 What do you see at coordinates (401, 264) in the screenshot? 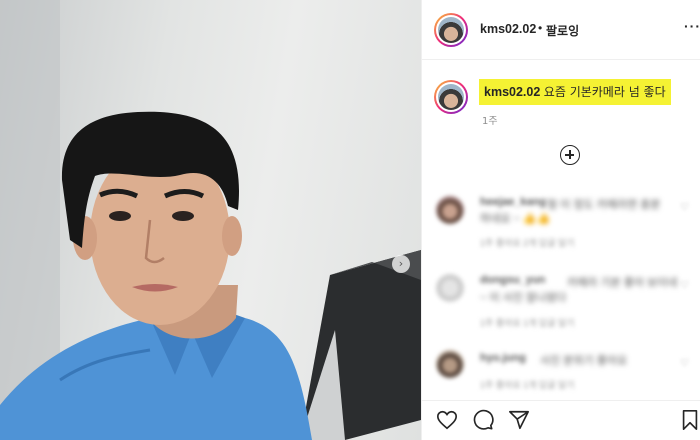
I see `carousel-next-button: ›` at bounding box center [401, 264].